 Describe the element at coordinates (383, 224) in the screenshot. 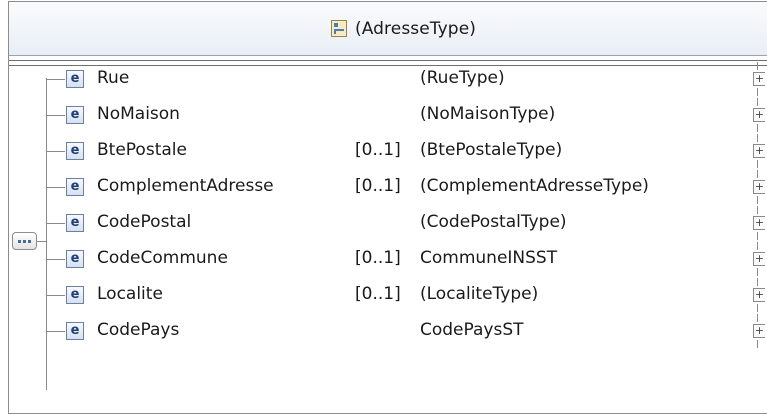

I see `element-row: e CodePostal (CodePostalType) +` at that location.